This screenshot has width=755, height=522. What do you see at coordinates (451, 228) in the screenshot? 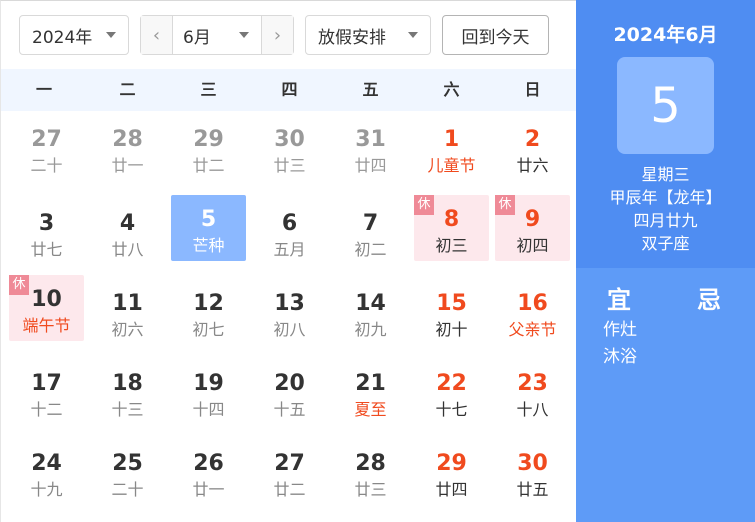
I see `day-cell: 休 8 初三` at bounding box center [451, 228].